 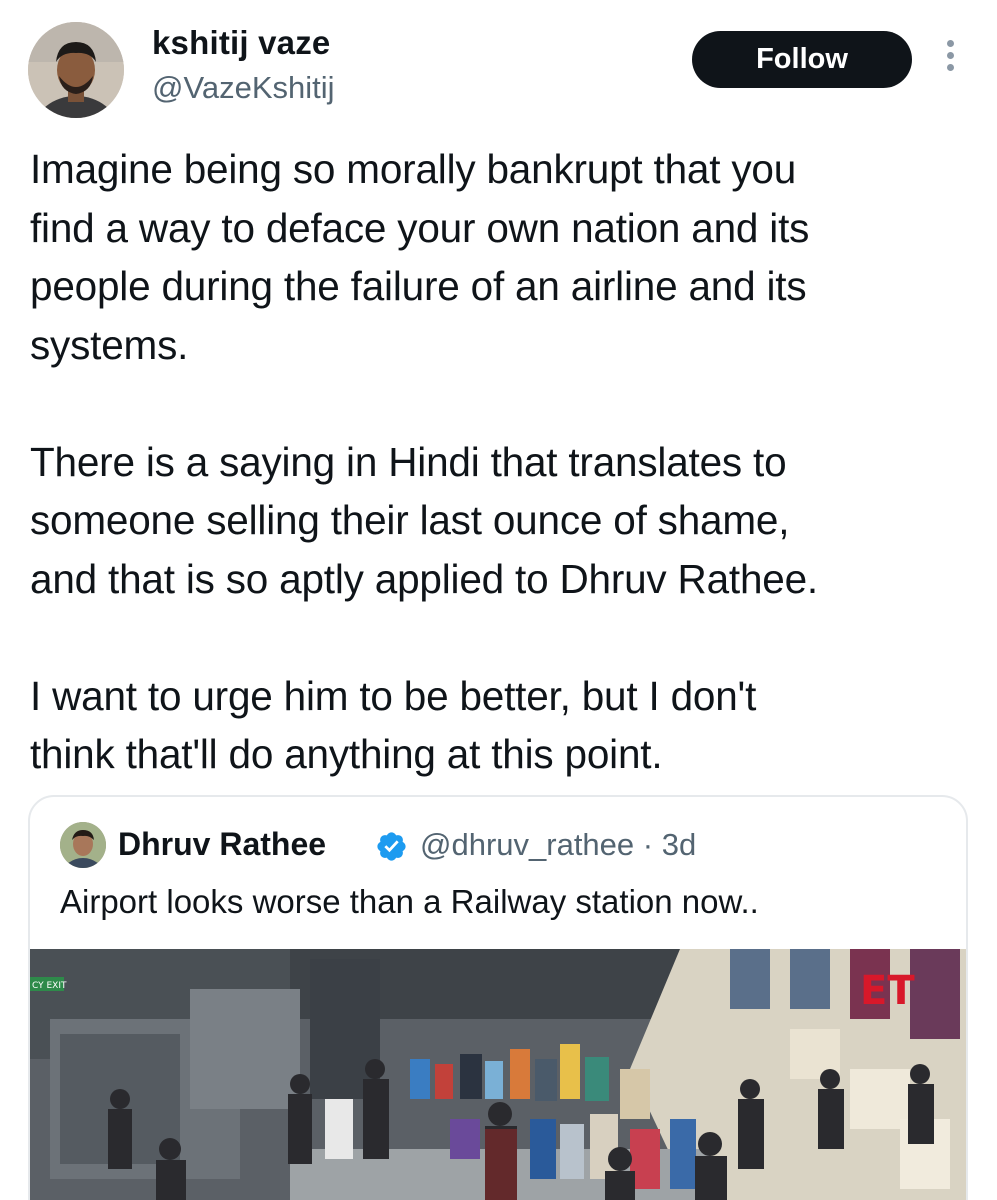 I want to click on watermark-logo: ET, so click(x=887, y=991).